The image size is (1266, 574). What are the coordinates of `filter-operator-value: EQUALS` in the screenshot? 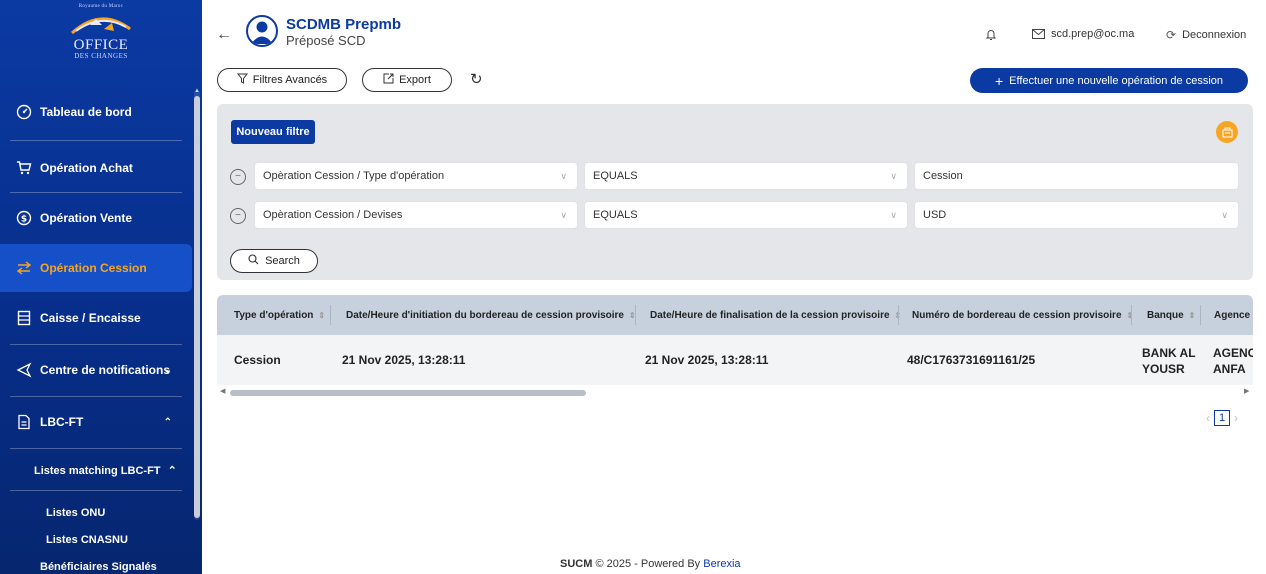 It's located at (615, 176).